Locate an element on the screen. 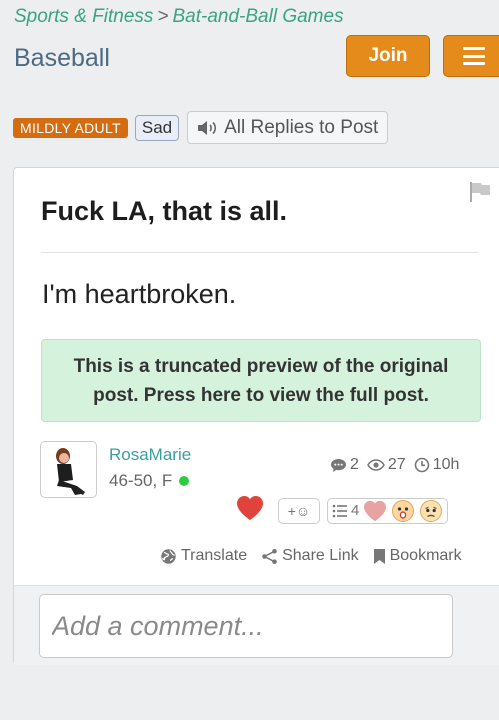 This screenshot has width=499, height=720. author-age-gender: 46-50, F is located at coordinates (141, 480).